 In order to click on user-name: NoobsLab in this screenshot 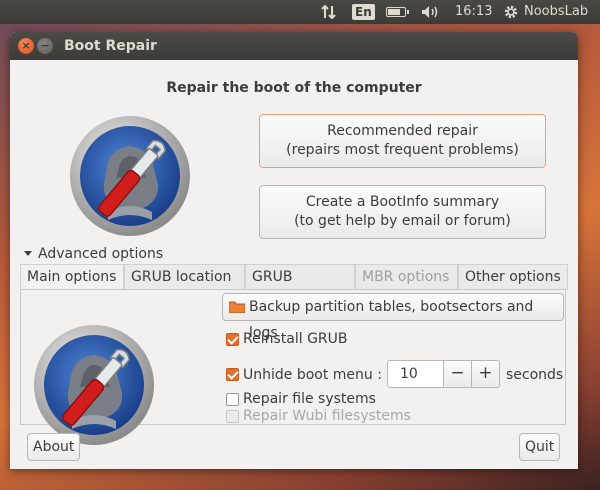, I will do `click(556, 12)`.